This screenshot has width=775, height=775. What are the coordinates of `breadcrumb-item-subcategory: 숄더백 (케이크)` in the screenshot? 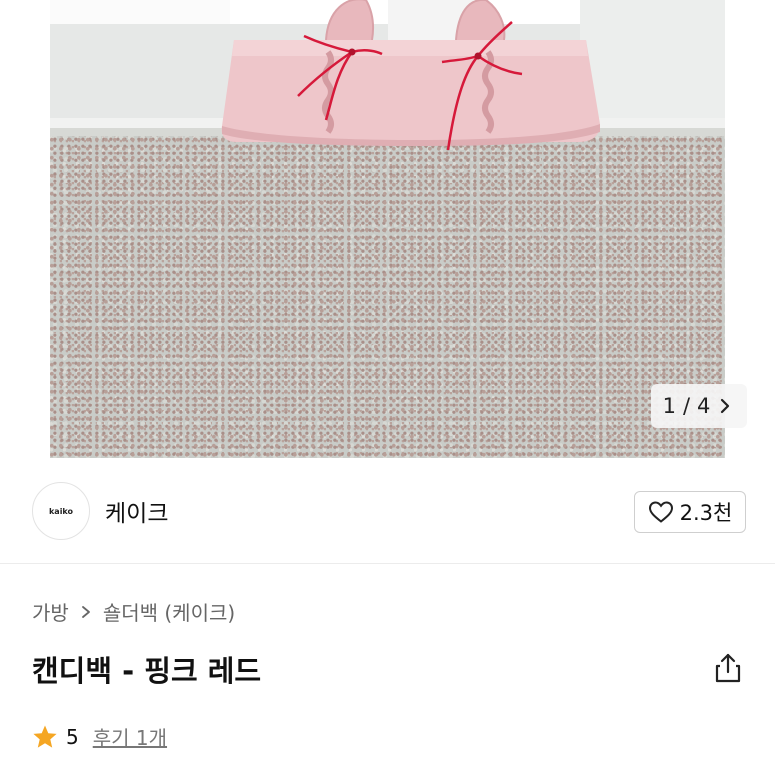 It's located at (169, 611).